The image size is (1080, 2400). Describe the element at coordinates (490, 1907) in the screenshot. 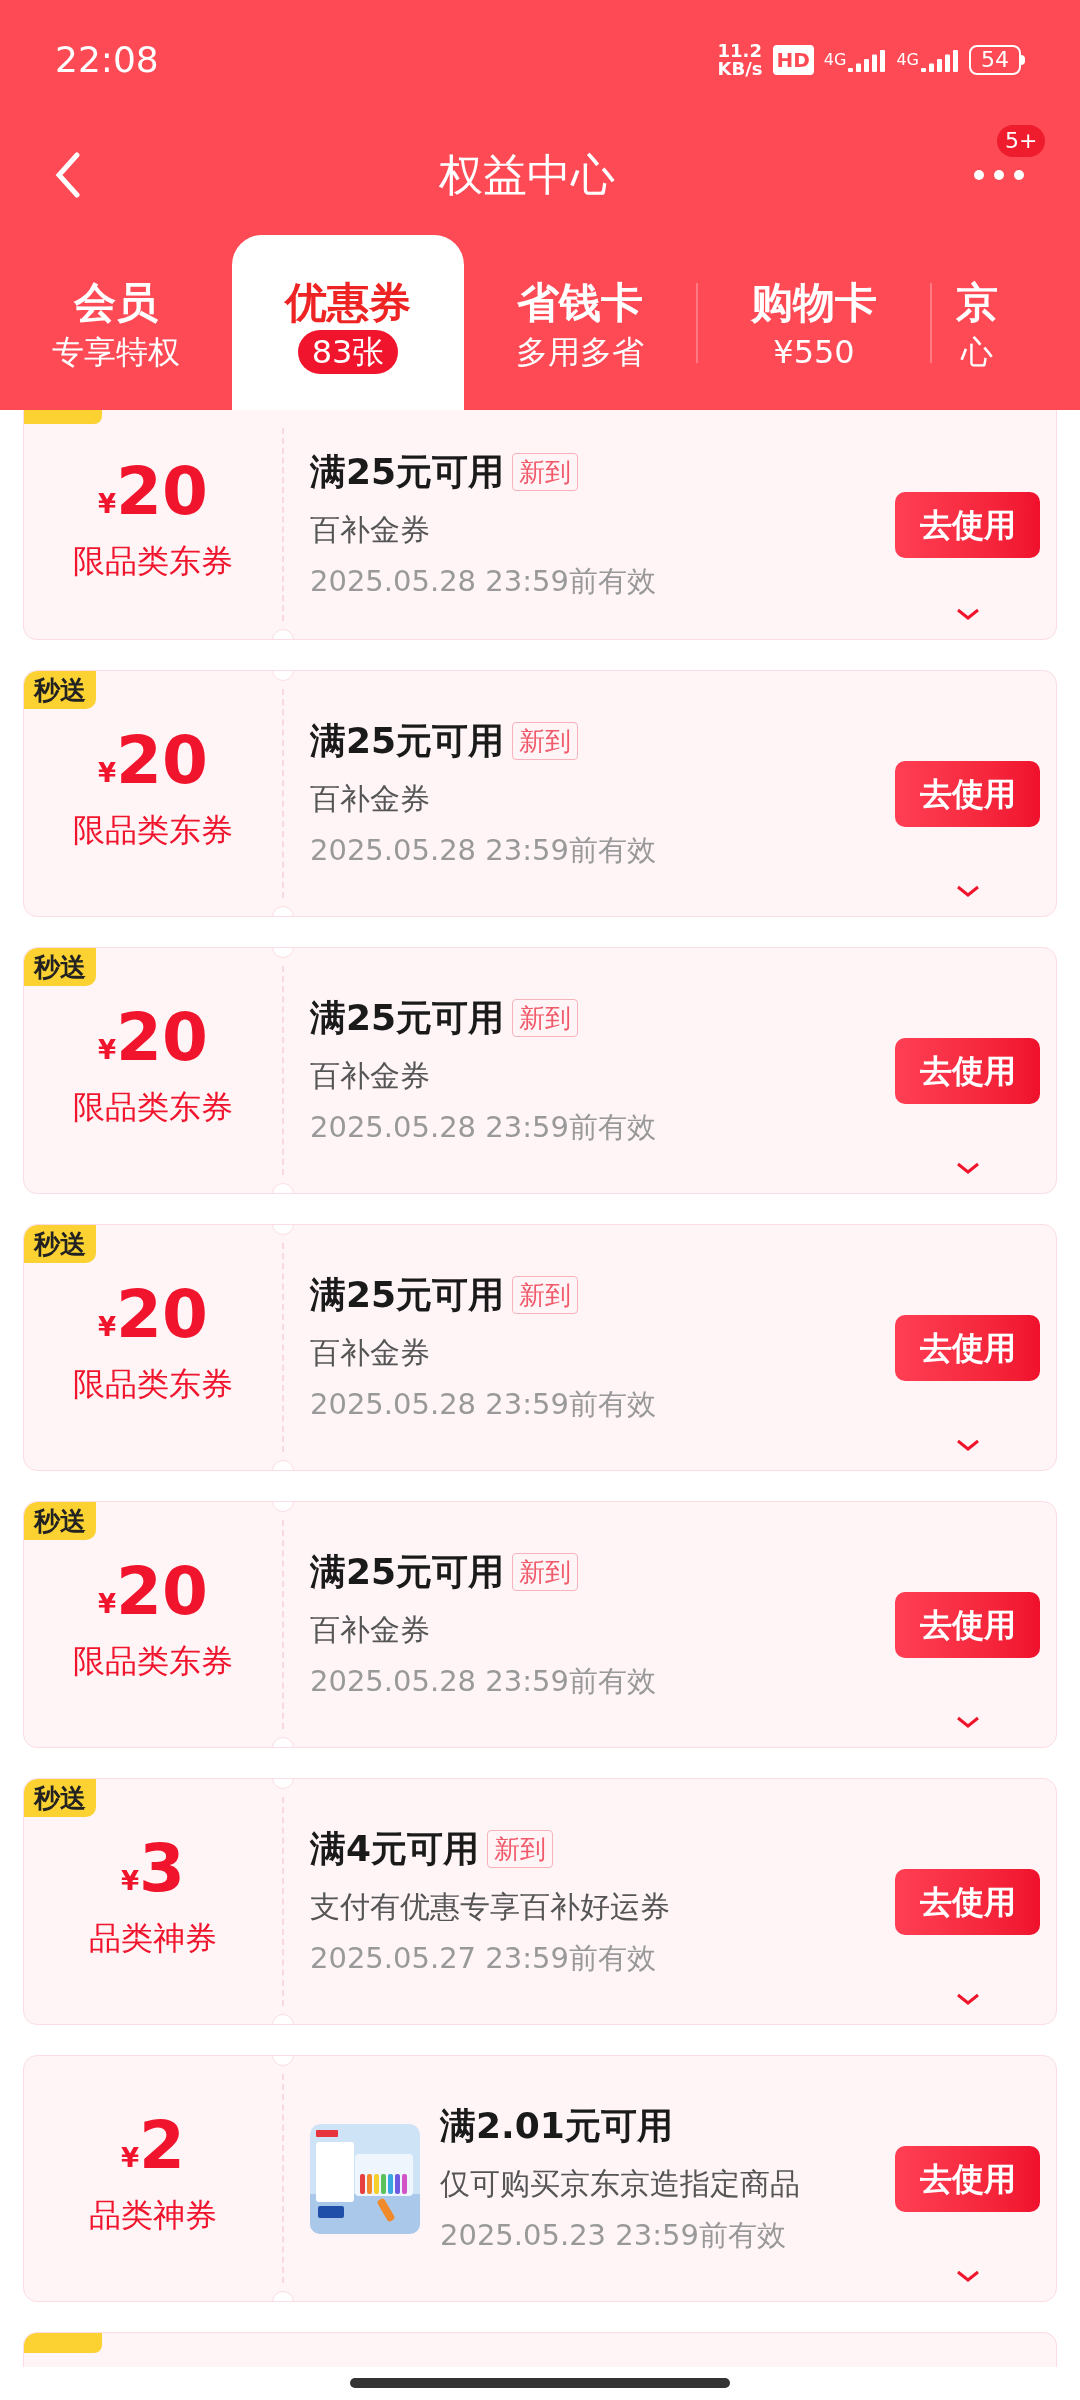

I see `coupon-description: 支付有优惠专享百补好运券` at that location.